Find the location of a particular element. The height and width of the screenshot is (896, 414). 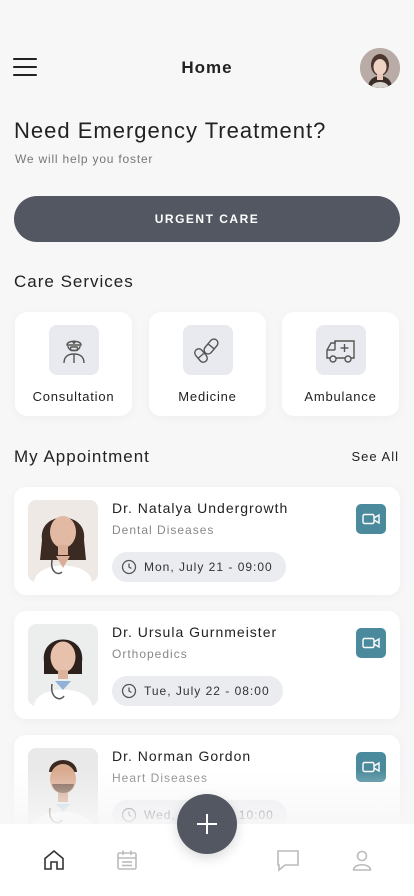

service-label: Consultation is located at coordinates (73, 396).